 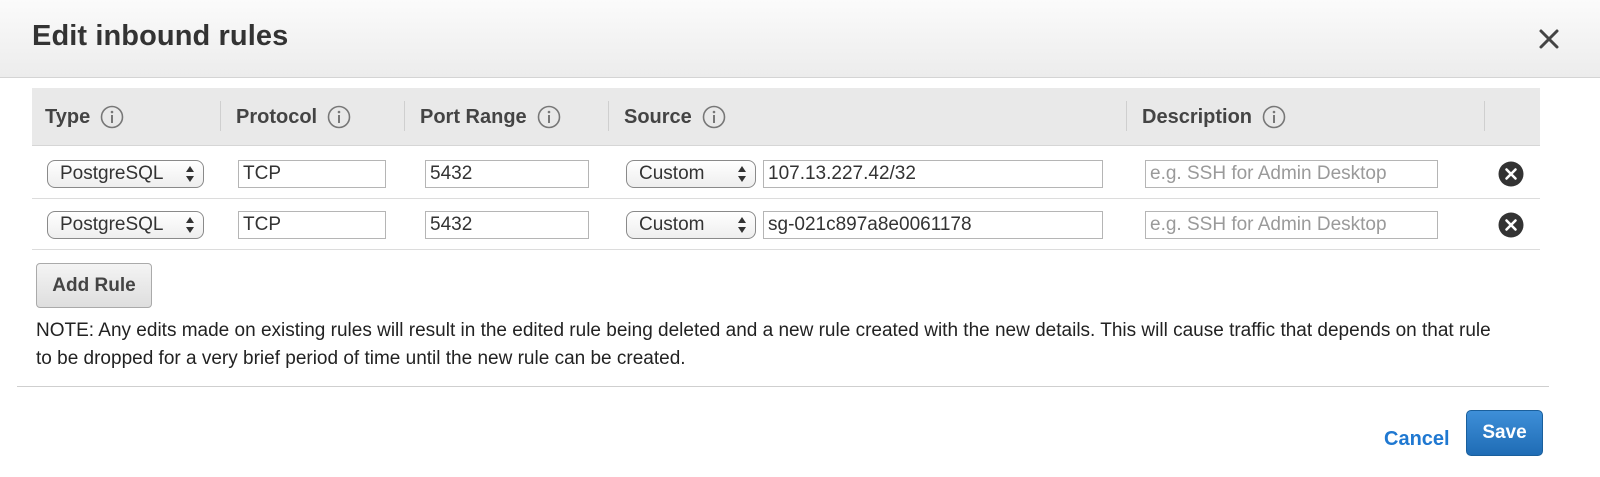 I want to click on add-rule-button: Add Rule, so click(x=94, y=285).